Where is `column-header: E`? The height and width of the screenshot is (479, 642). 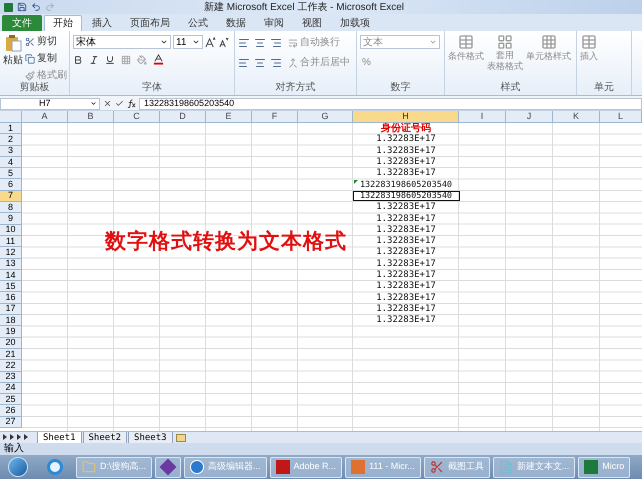 column-header: E is located at coordinates (229, 116).